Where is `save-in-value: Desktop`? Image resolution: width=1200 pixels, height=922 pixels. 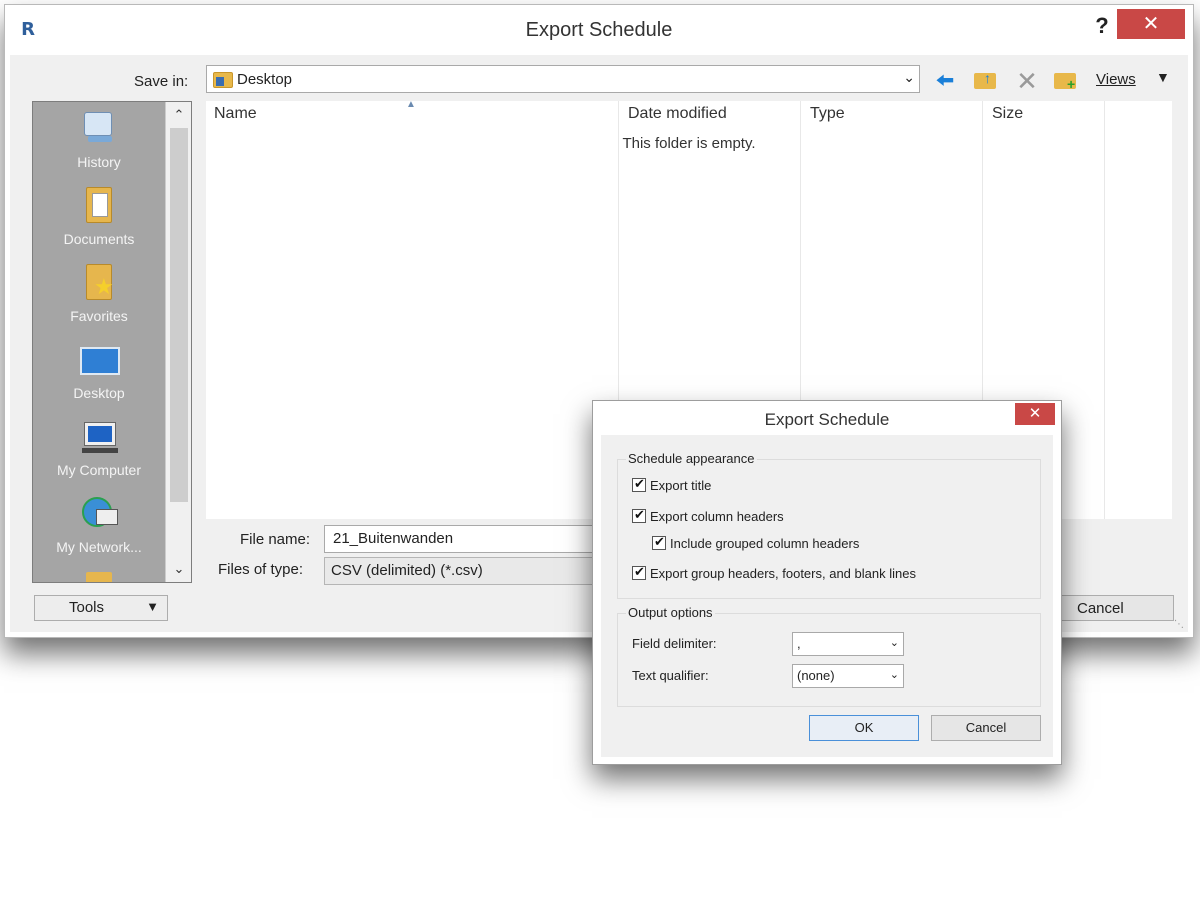 save-in-value: Desktop is located at coordinates (265, 79).